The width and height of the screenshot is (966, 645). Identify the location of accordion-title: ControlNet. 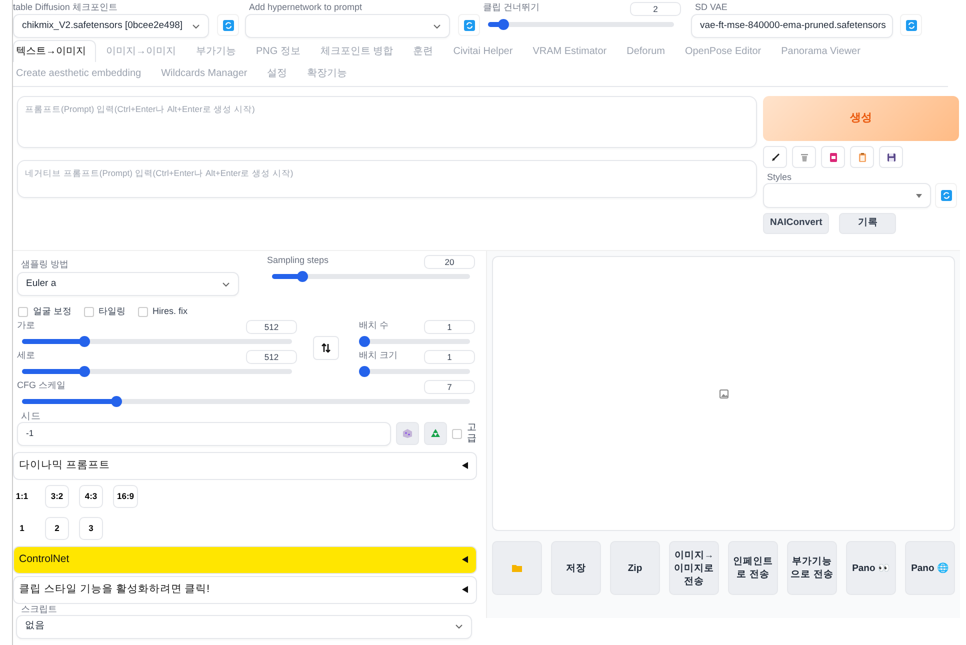
(44, 559).